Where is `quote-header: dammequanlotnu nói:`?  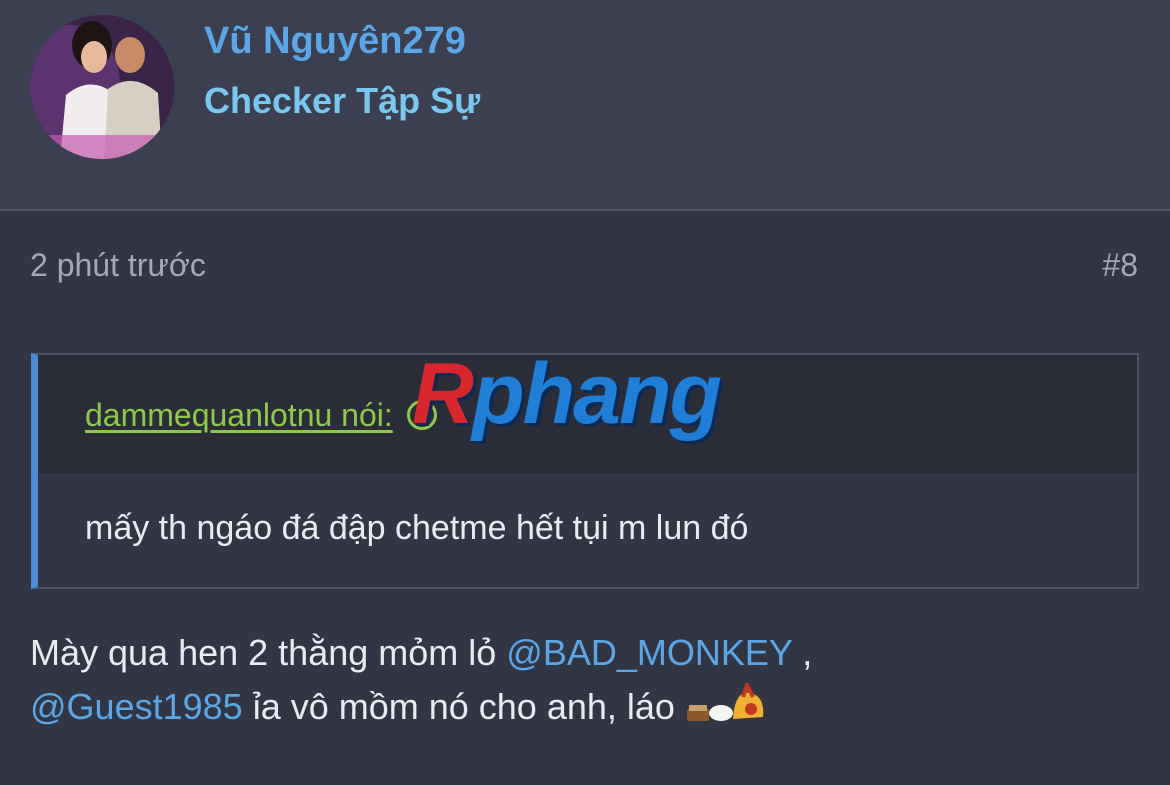
quote-header: dammequanlotnu nói: is located at coordinates (587, 414).